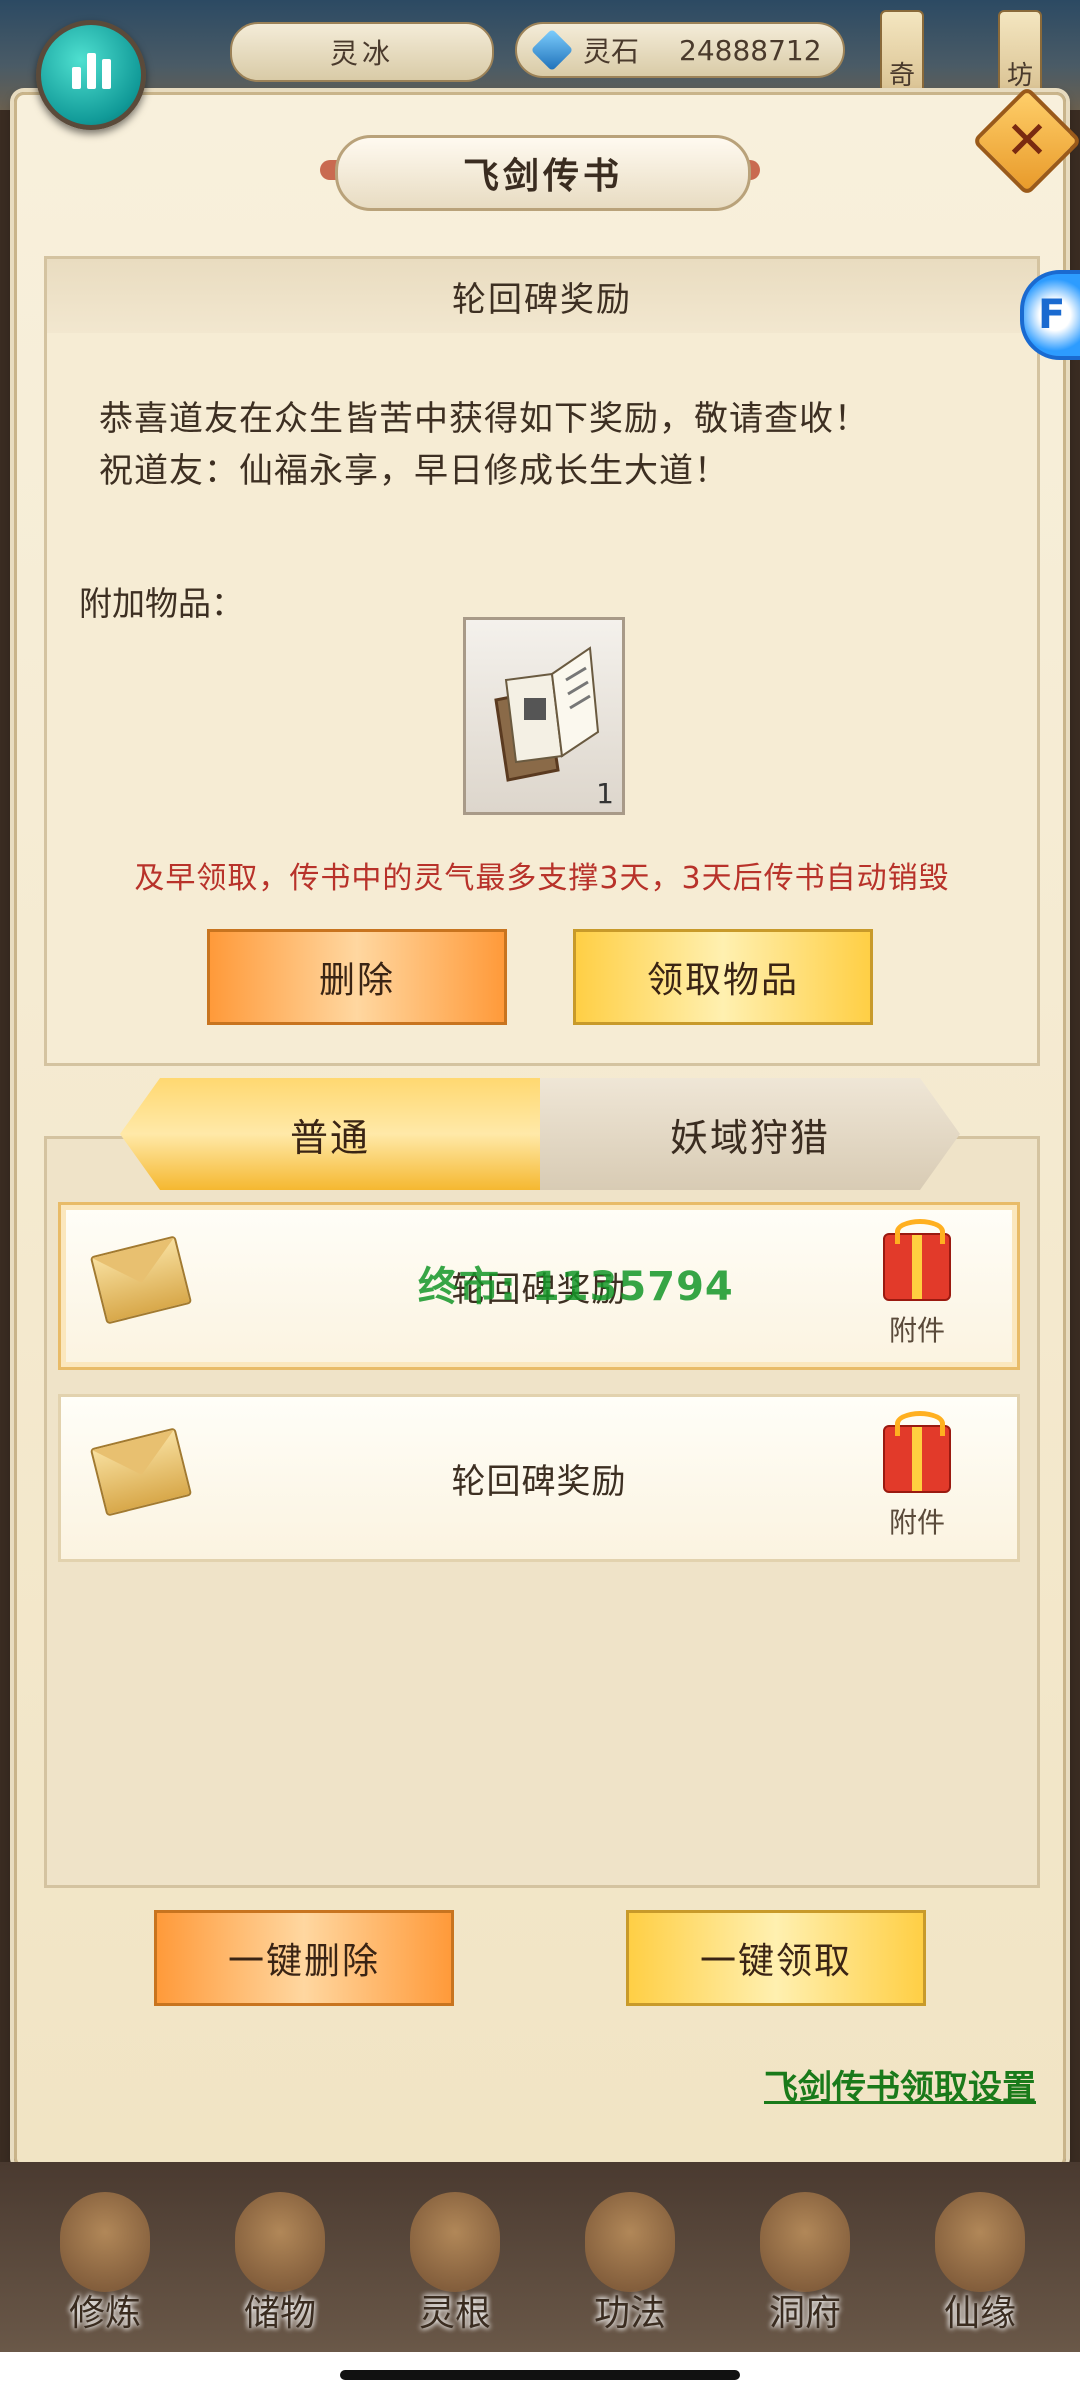  Describe the element at coordinates (805, 2242) in the screenshot. I see `cave-gate-icon` at that location.